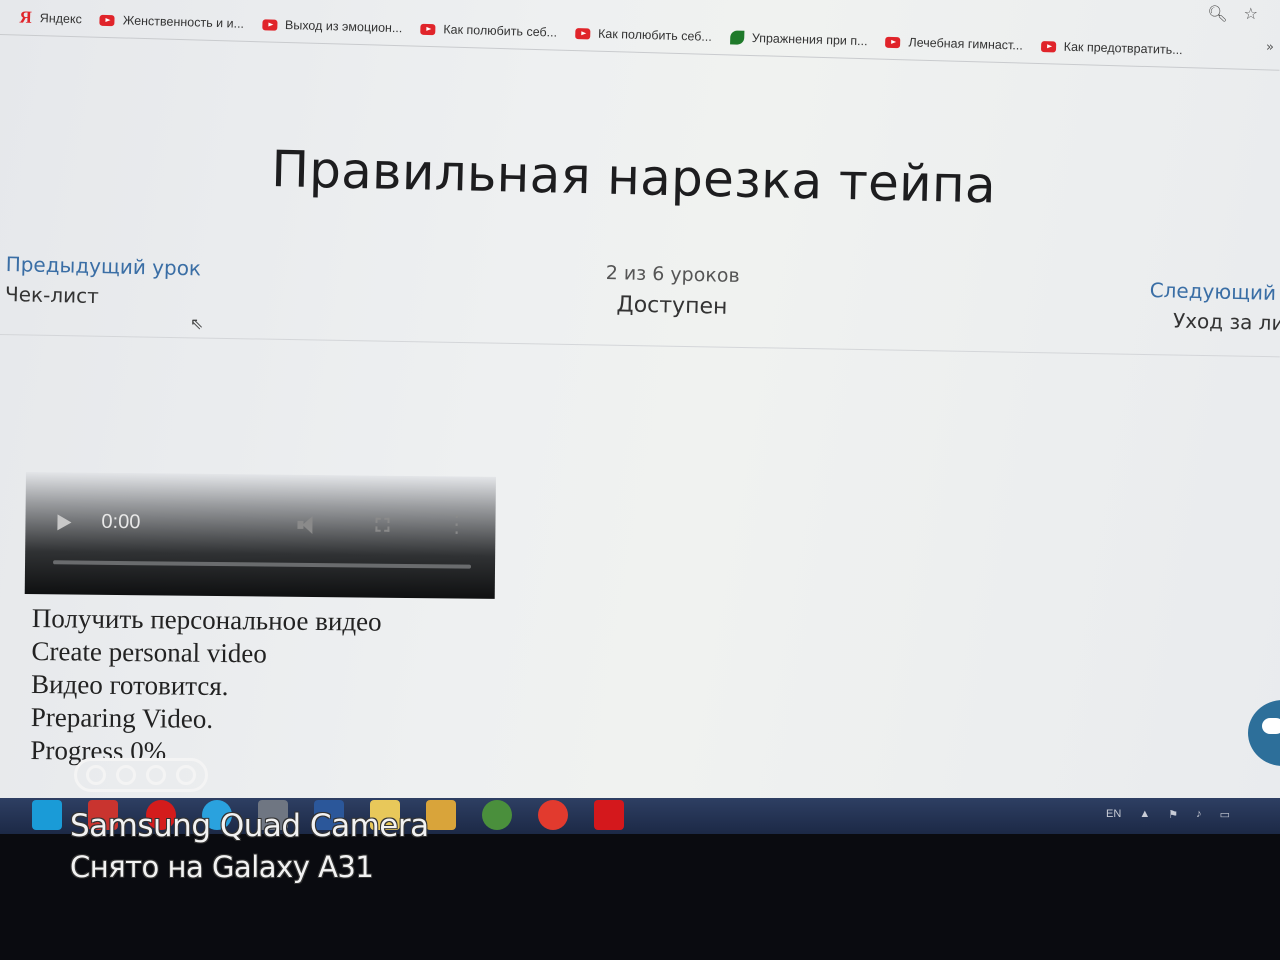 The width and height of the screenshot is (1280, 960). I want to click on chrome-icon, so click(497, 815).